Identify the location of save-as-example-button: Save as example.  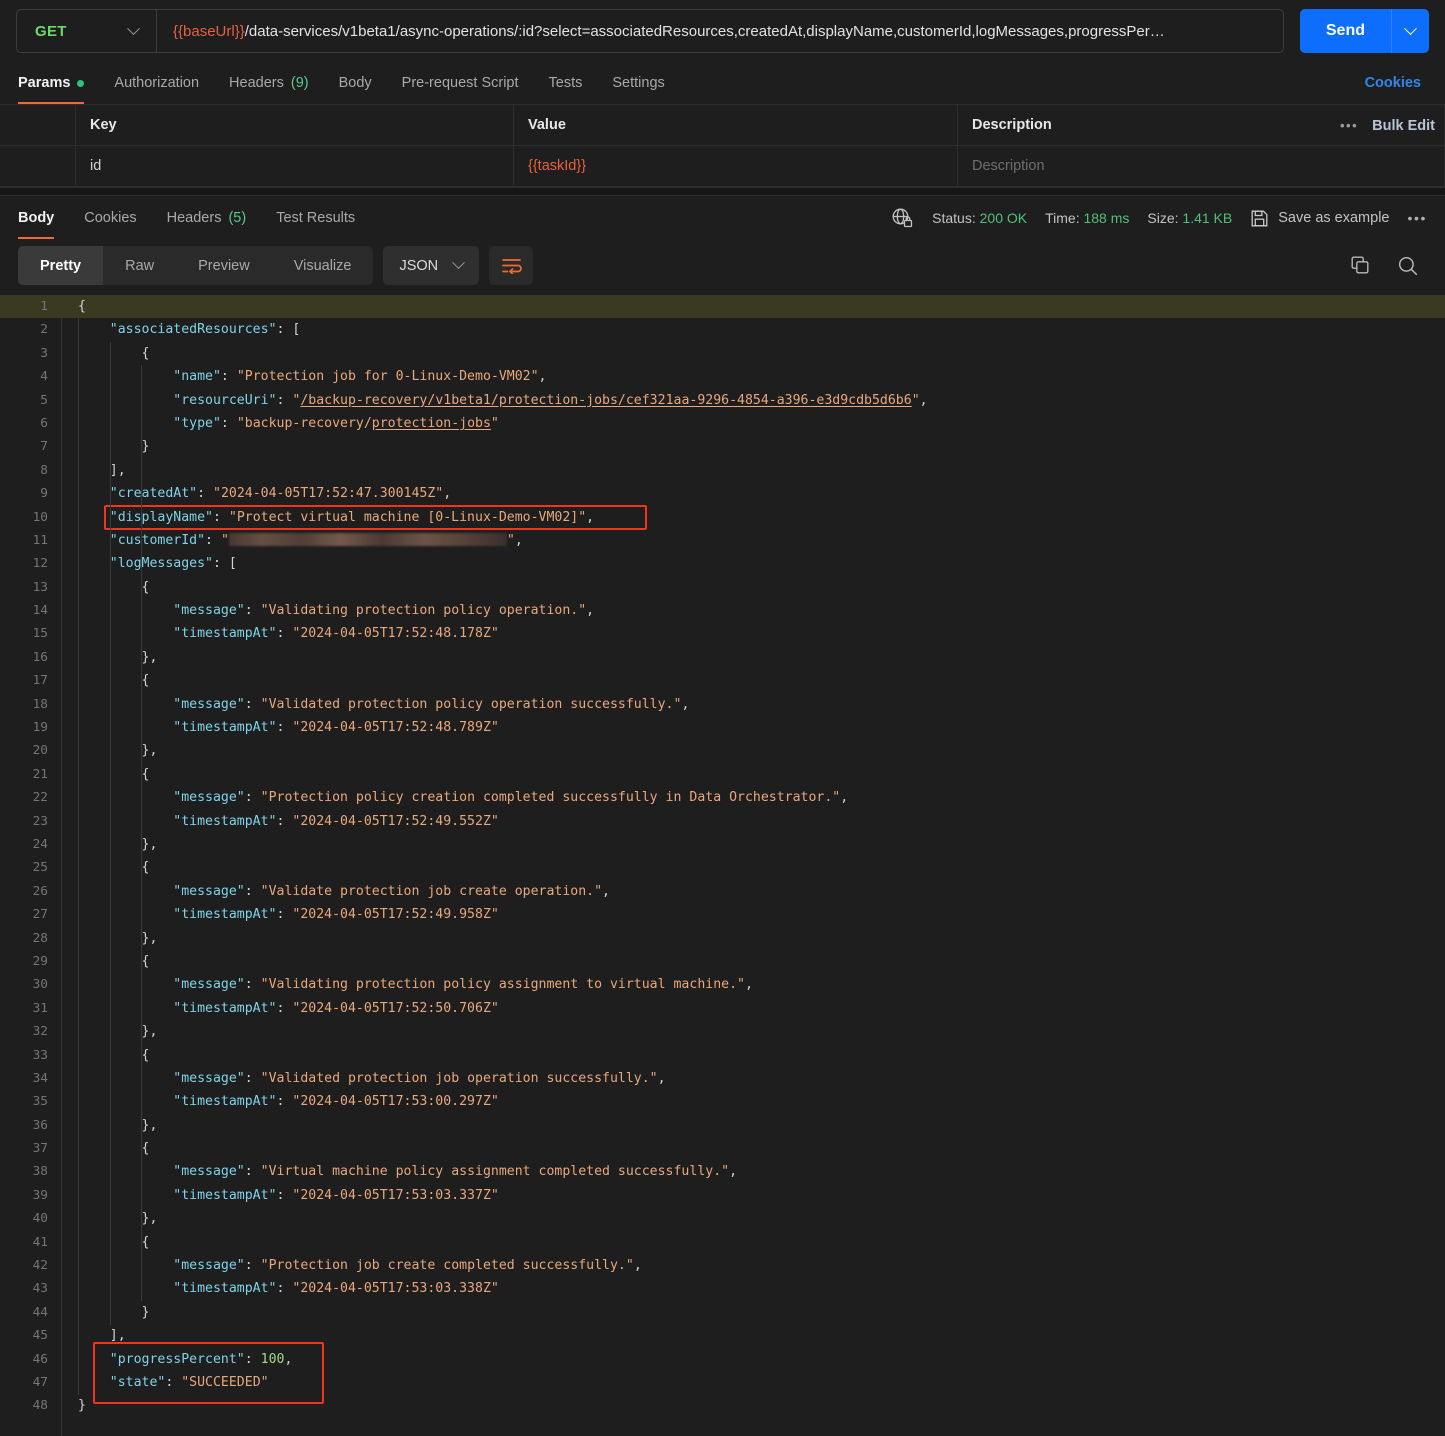
(1319, 218).